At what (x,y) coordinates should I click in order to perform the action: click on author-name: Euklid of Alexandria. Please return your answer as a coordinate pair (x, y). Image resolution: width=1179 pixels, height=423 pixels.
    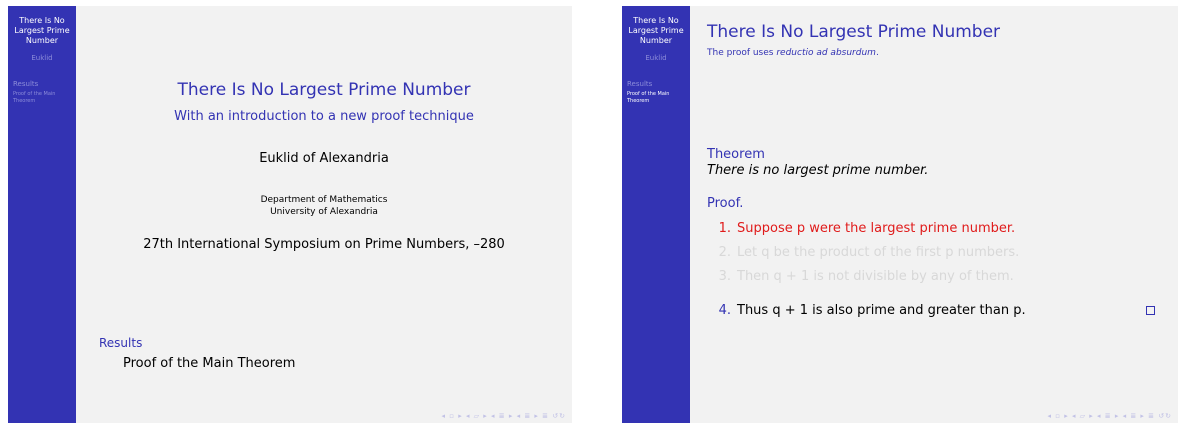
    Looking at the image, I should click on (324, 158).